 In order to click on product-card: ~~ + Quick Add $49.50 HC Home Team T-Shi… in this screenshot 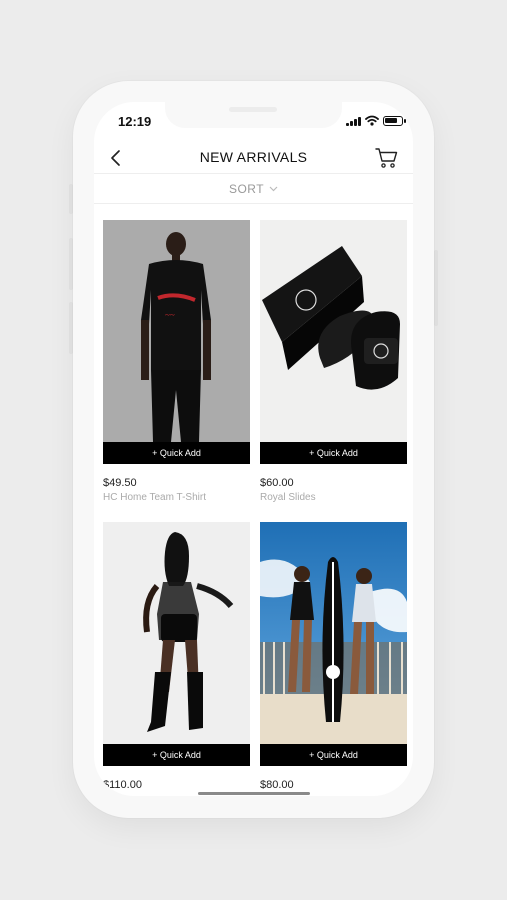, I will do `click(176, 361)`.